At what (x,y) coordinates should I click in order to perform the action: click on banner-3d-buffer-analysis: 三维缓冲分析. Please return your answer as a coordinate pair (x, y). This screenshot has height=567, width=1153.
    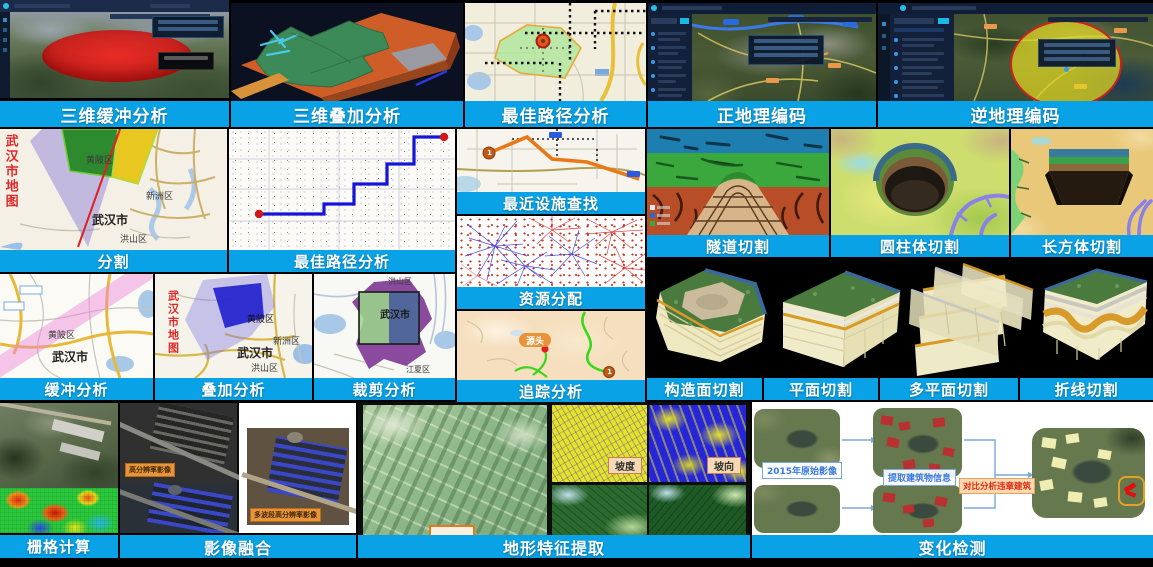
    Looking at the image, I should click on (114, 114).